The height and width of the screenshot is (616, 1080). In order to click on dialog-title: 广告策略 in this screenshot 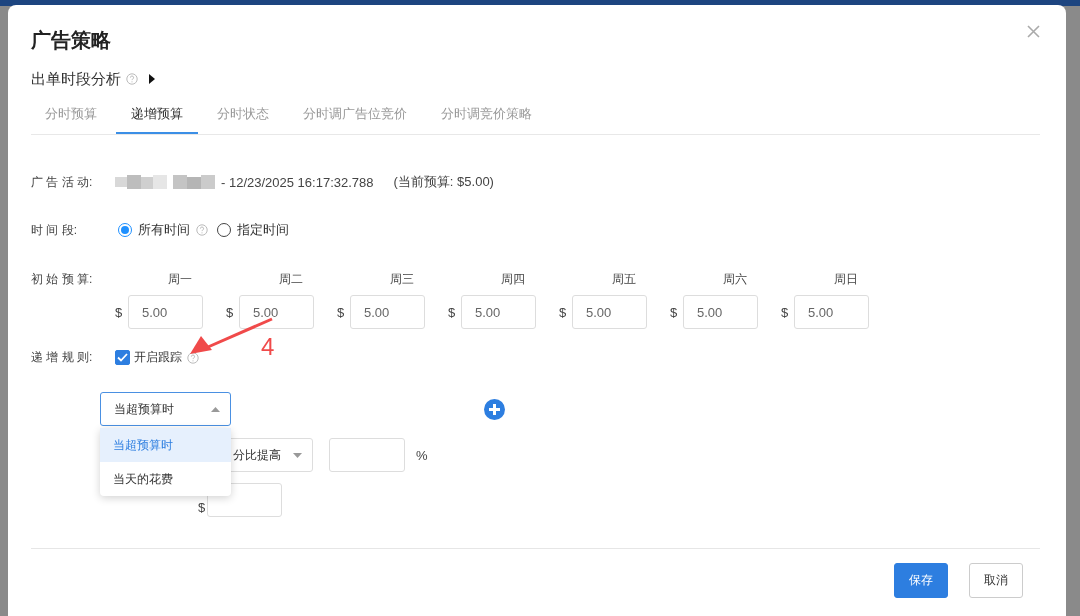, I will do `click(71, 39)`.